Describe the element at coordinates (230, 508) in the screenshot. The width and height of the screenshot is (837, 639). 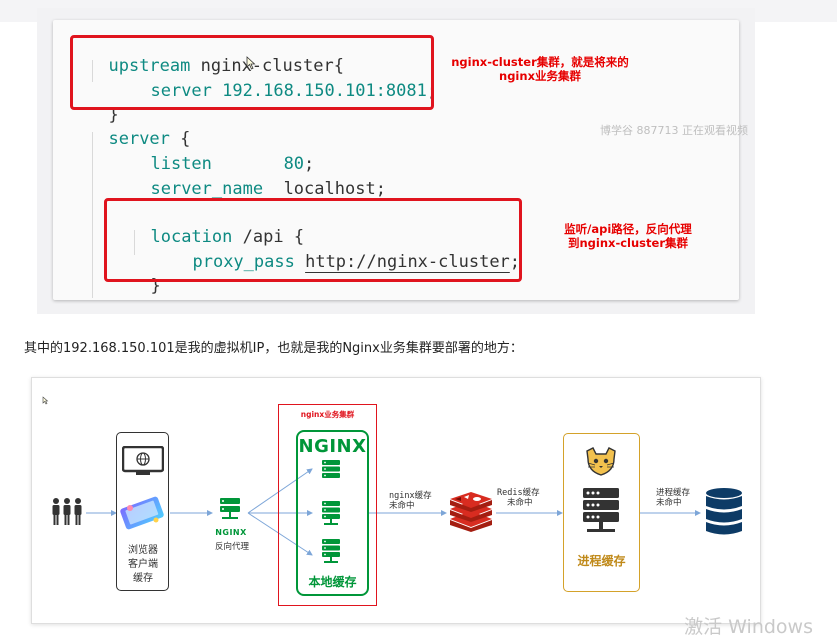
I see `proxy-server-icon` at that location.